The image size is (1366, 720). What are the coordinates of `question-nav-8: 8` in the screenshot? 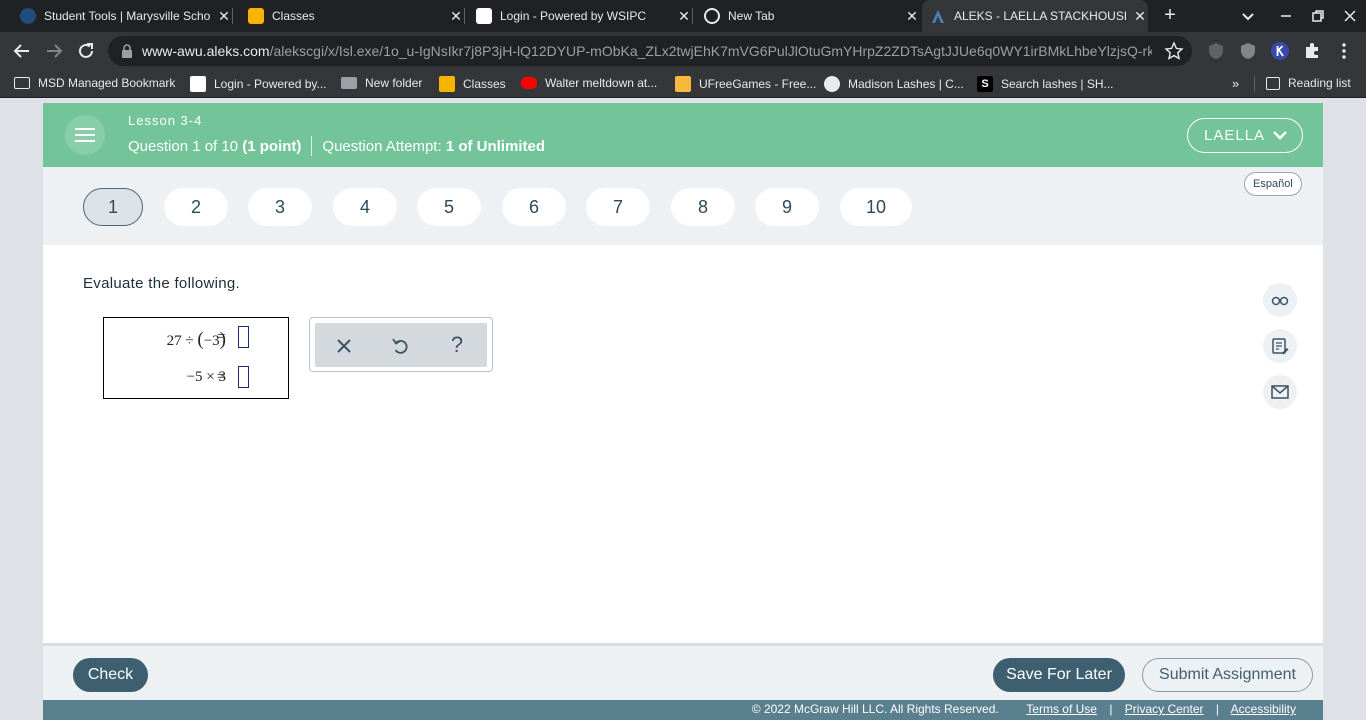 It's located at (703, 207).